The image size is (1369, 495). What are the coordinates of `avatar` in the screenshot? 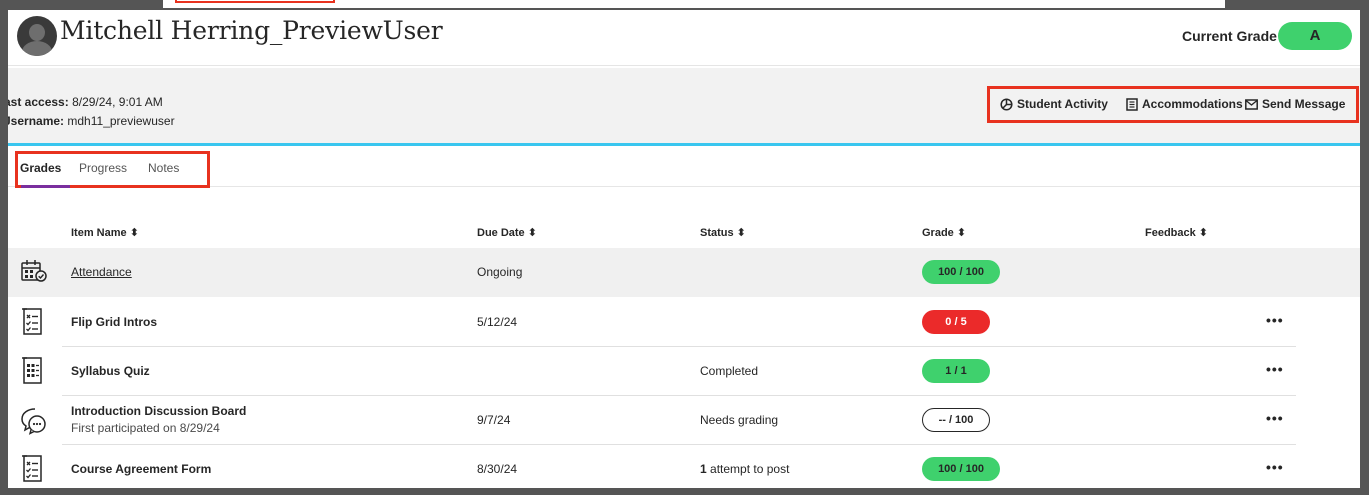 It's located at (37, 36).